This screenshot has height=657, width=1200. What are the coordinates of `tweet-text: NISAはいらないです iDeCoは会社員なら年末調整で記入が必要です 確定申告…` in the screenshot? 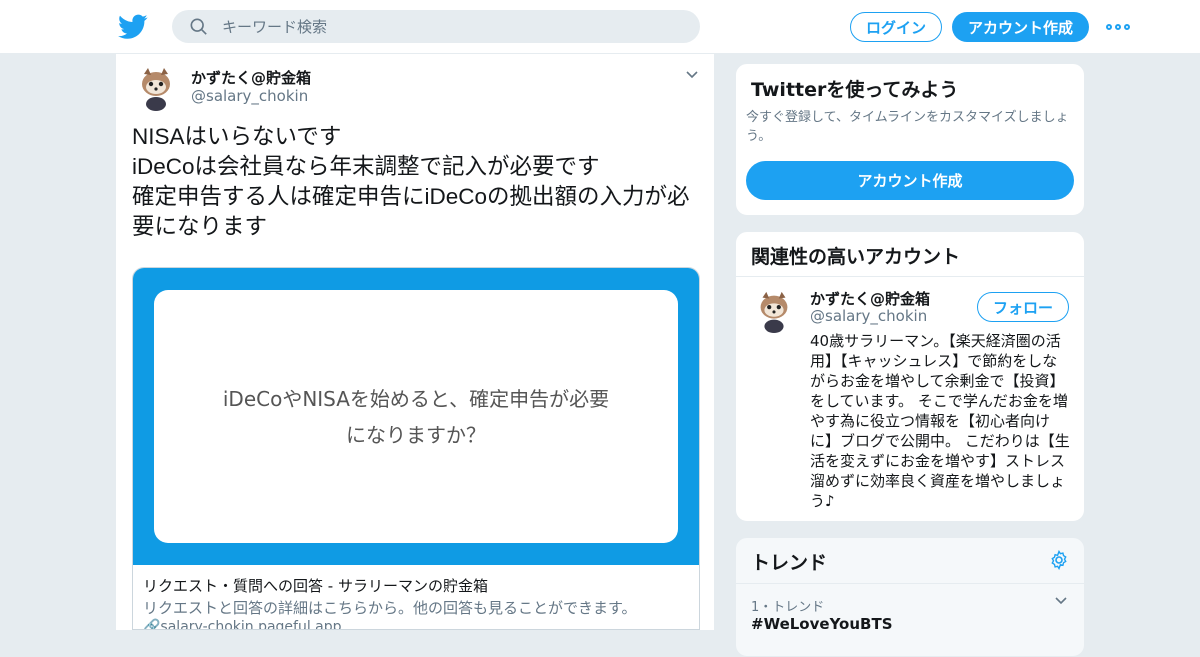 It's located at (411, 181).